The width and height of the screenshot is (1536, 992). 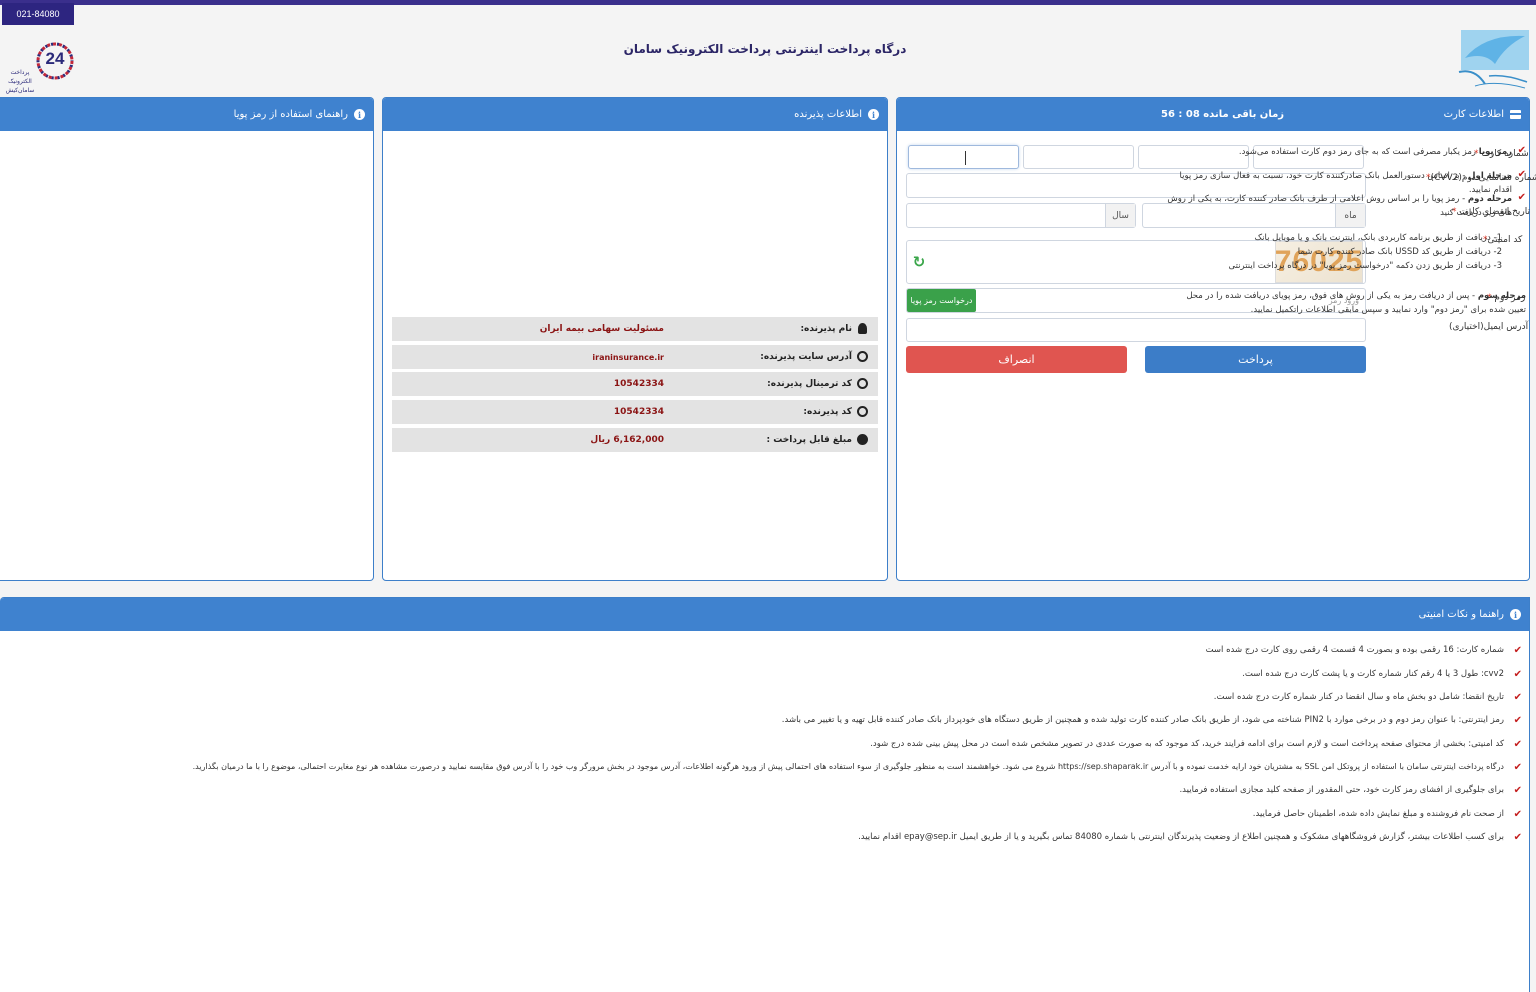 I want to click on merchant-code-value: 10542334, so click(x=638, y=412).